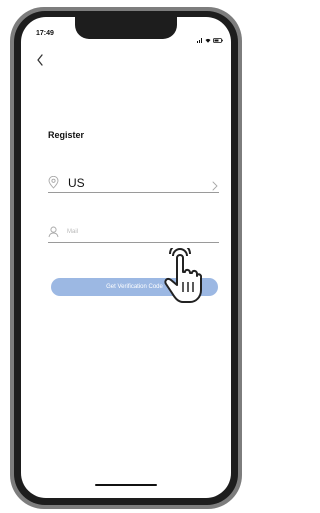  Describe the element at coordinates (126, 485) in the screenshot. I see `home-indicator` at that location.